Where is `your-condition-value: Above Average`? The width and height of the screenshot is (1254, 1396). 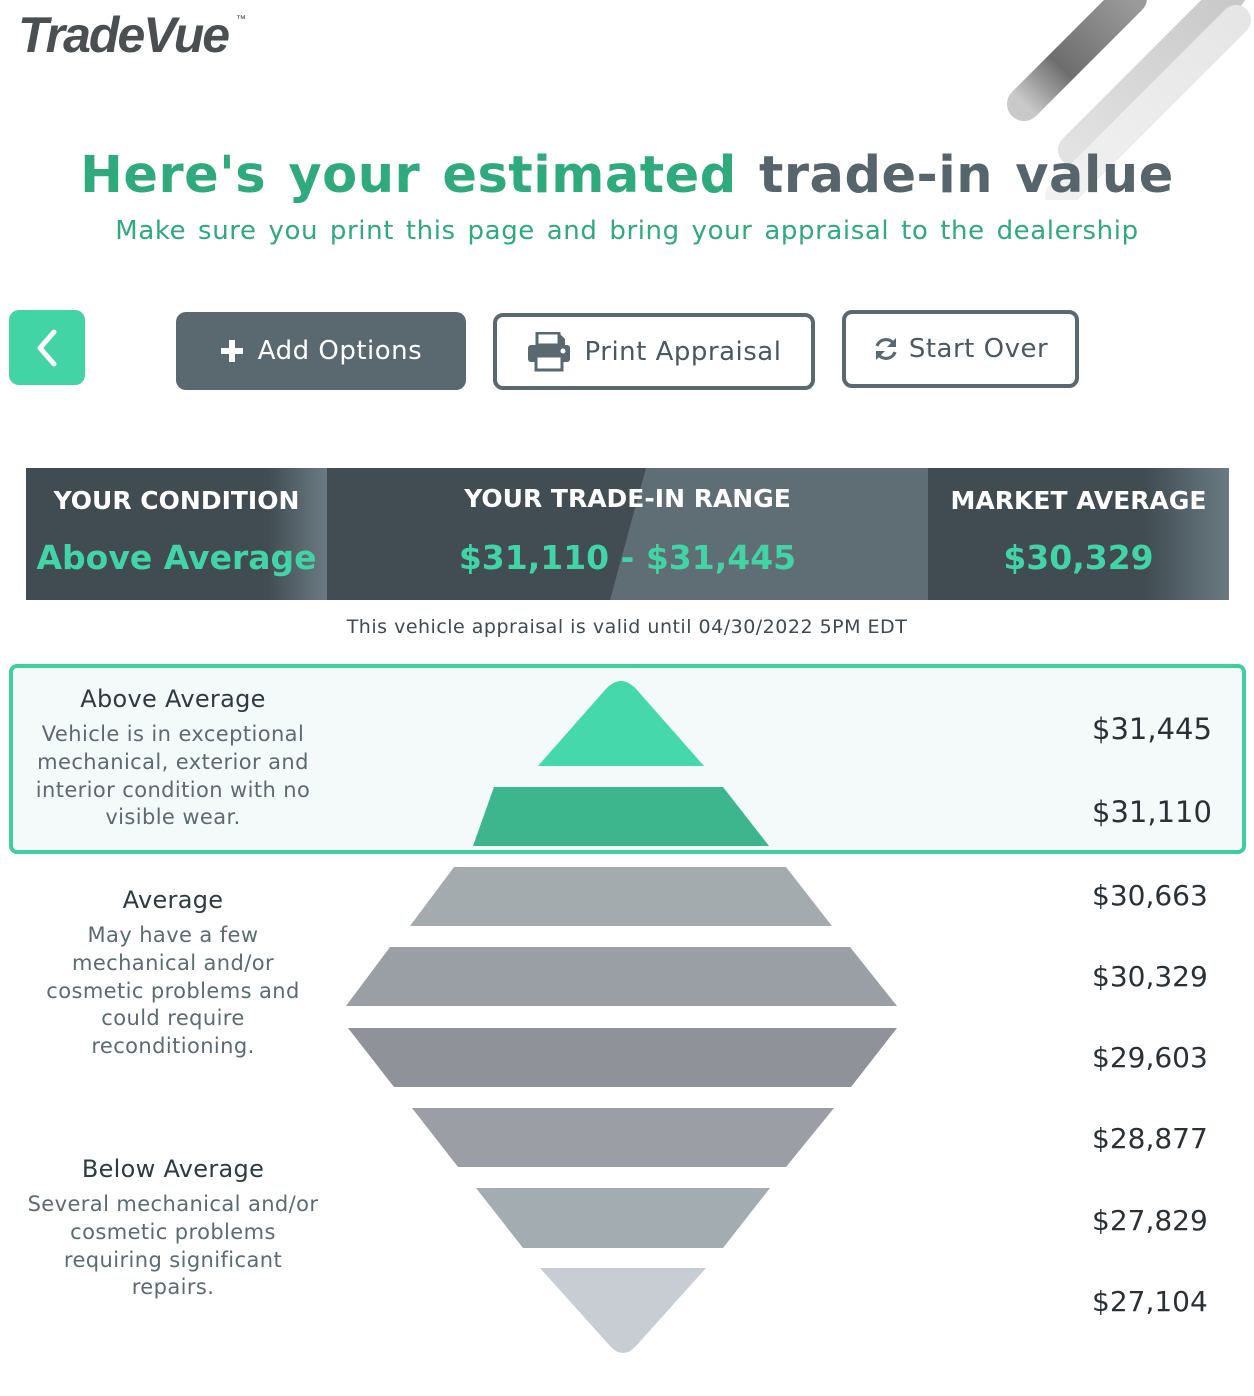
your-condition-value: Above Average is located at coordinates (176, 557).